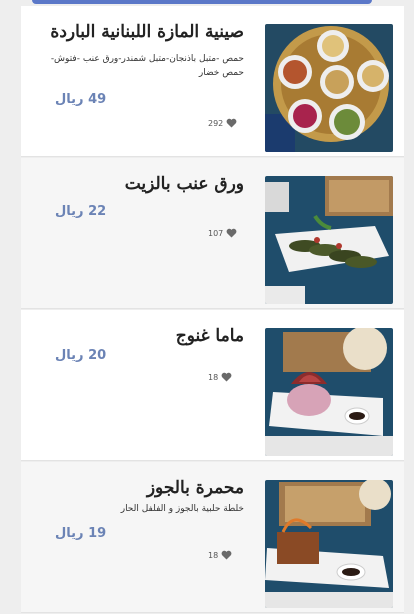  What do you see at coordinates (184, 184) in the screenshot?
I see `item-title: ورق عنب بالزيت` at bounding box center [184, 184].